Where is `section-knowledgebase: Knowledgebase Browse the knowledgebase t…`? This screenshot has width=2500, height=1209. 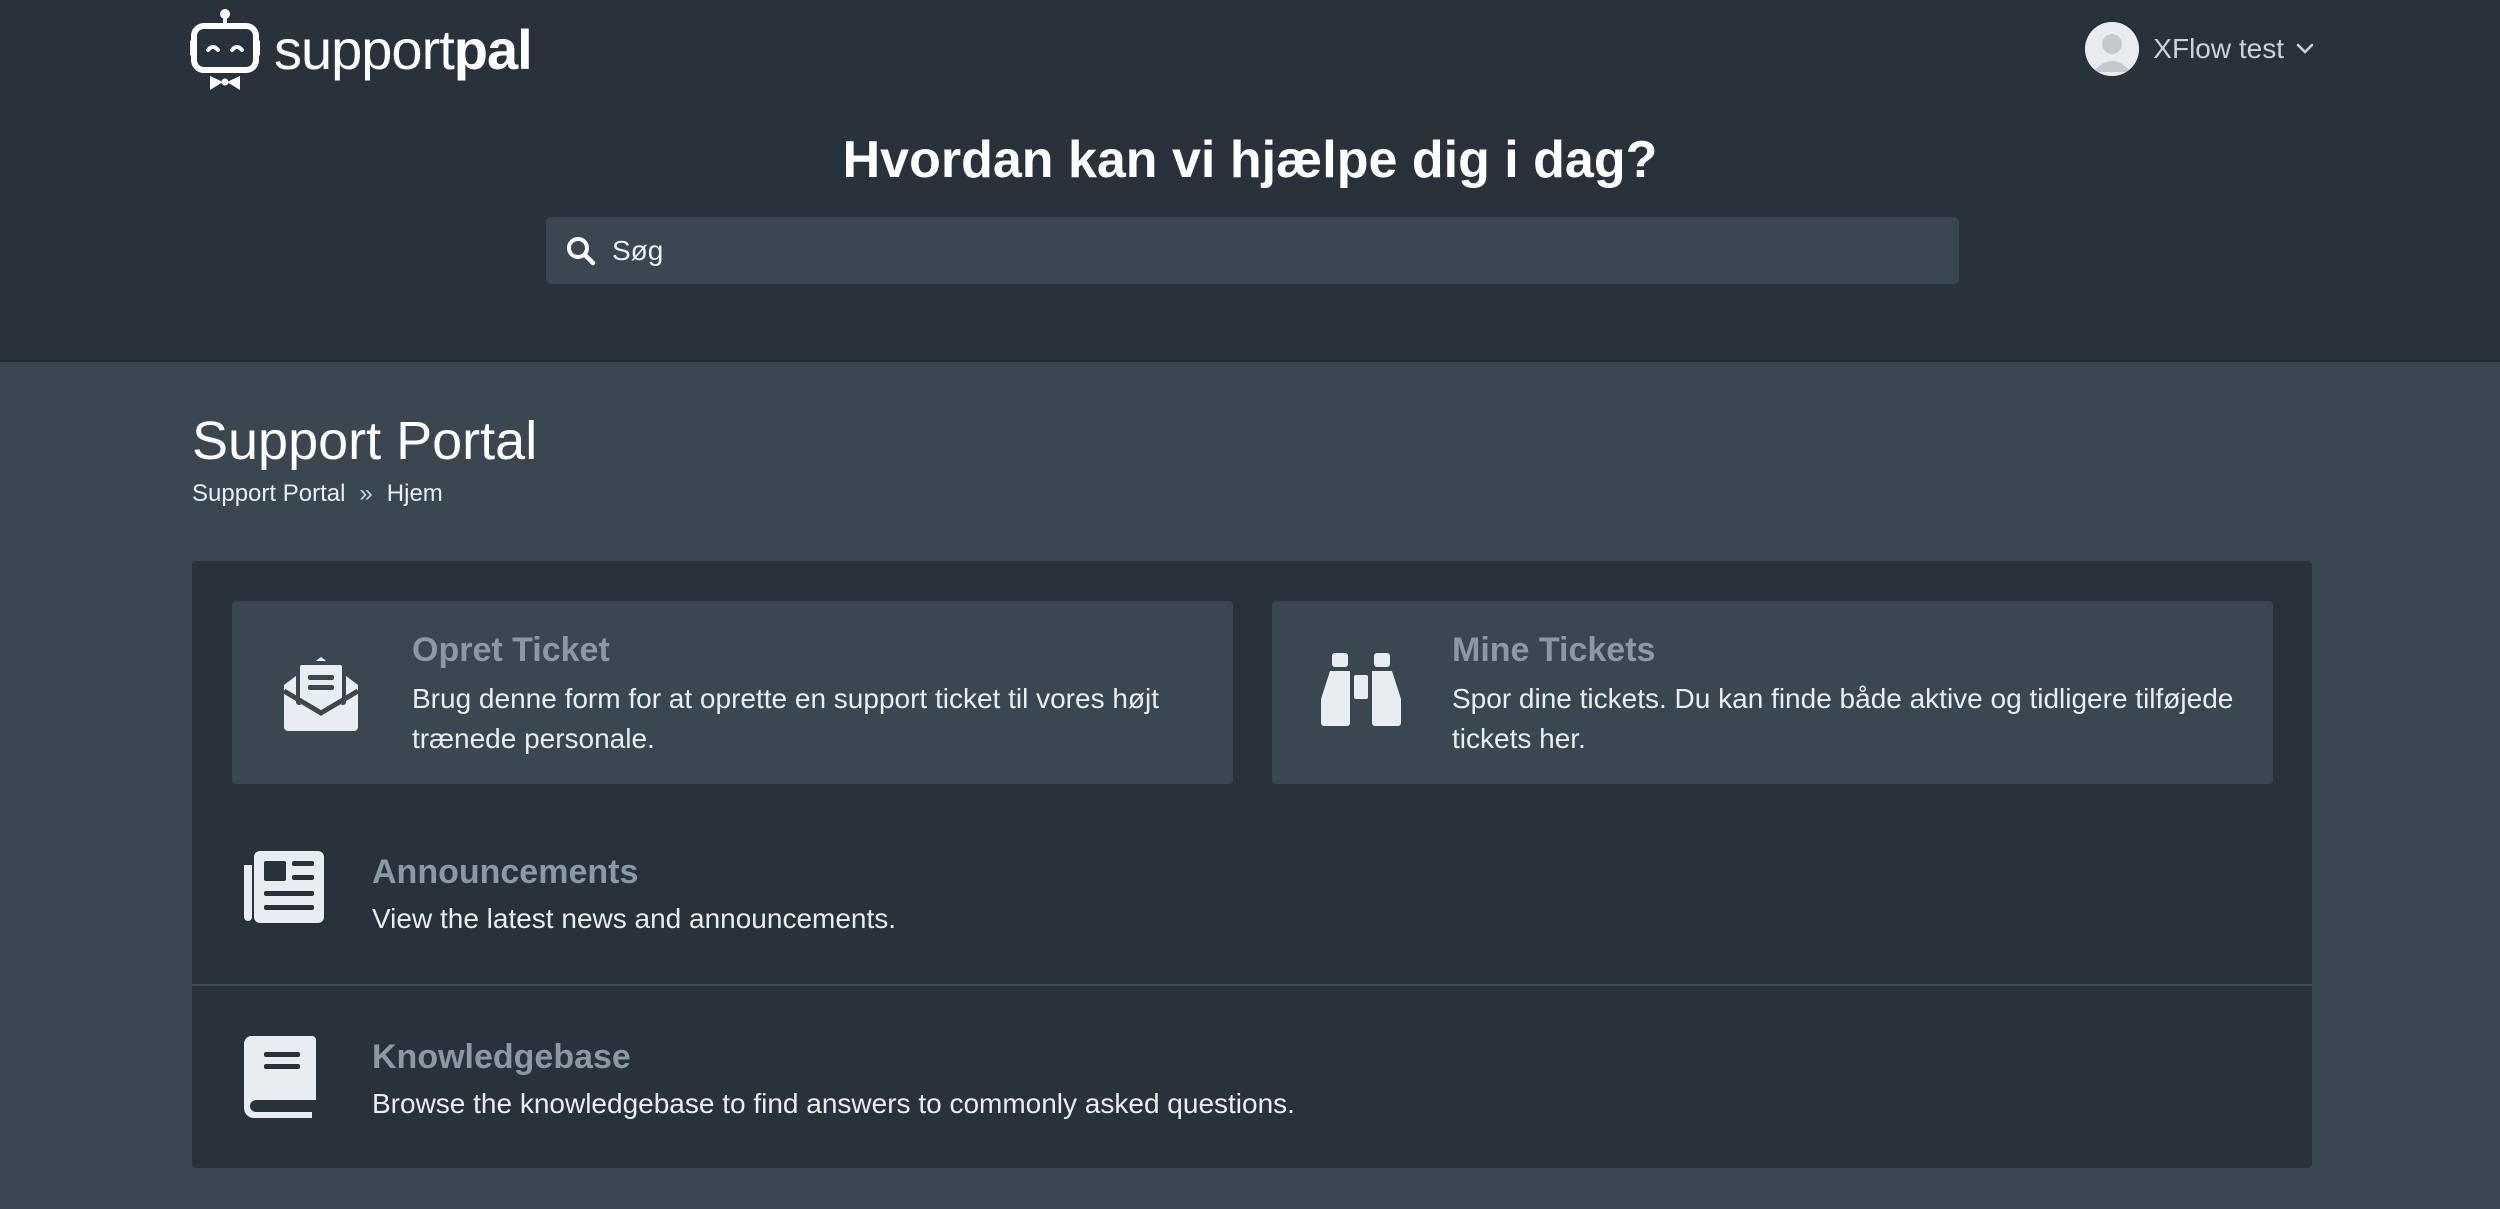 section-knowledgebase: Knowledgebase Browse the knowledgebase t… is located at coordinates (1252, 1077).